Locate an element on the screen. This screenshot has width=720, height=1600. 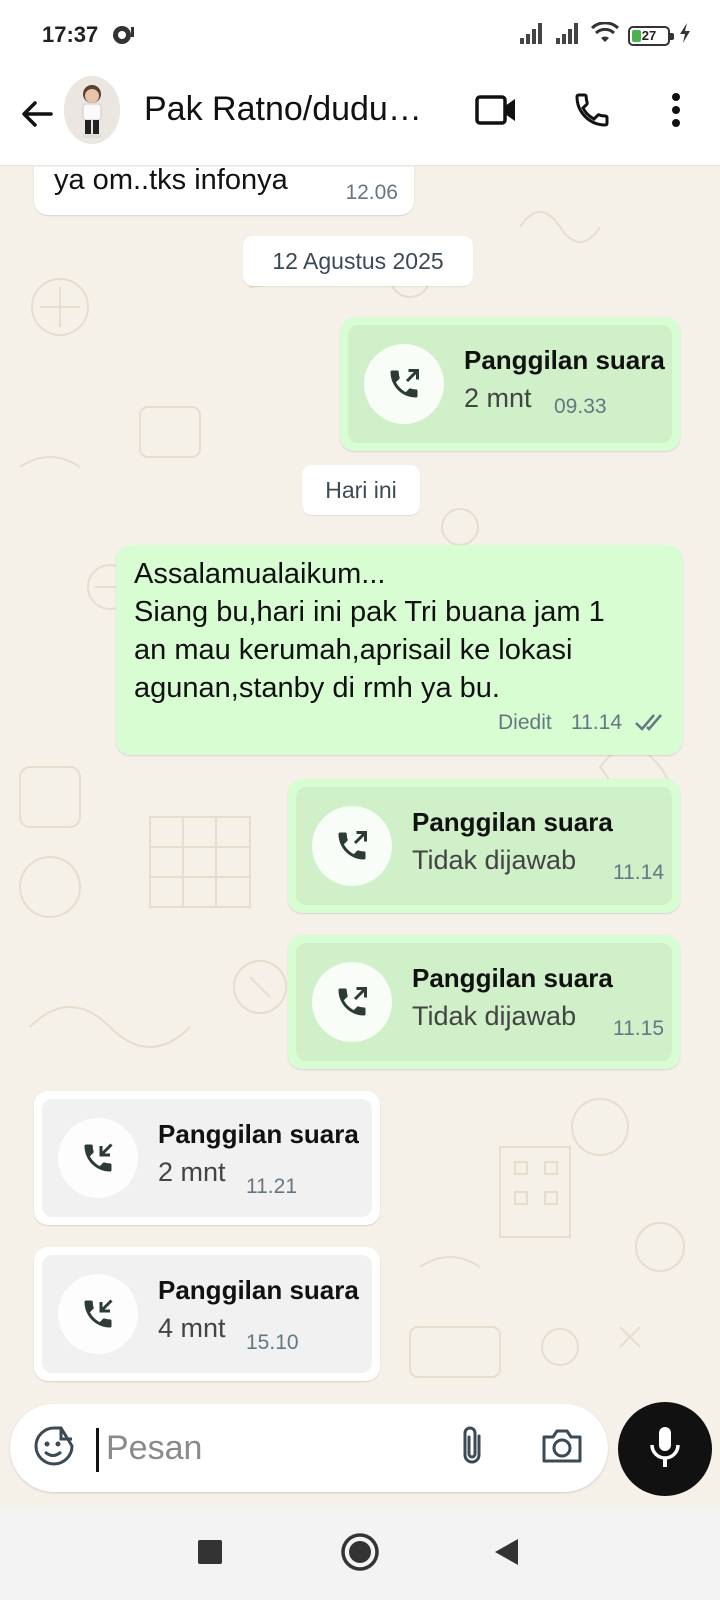
attach-button is located at coordinates (472, 1448).